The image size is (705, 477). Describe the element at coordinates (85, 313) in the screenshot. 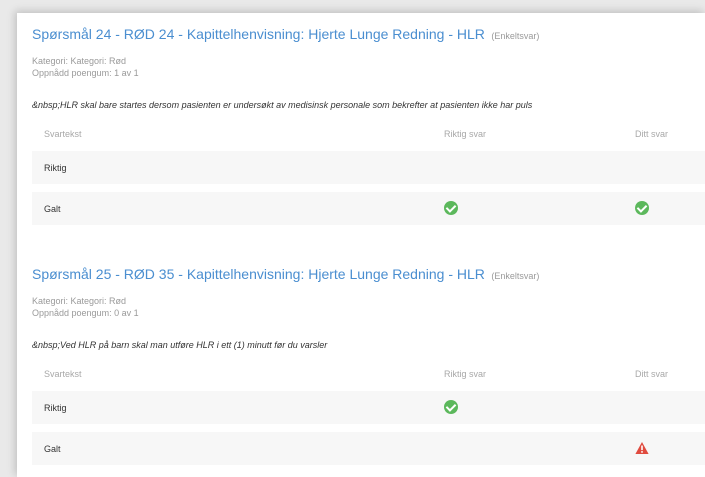

I see `question-score: Oppnådd poengum: 0 av 1` at that location.